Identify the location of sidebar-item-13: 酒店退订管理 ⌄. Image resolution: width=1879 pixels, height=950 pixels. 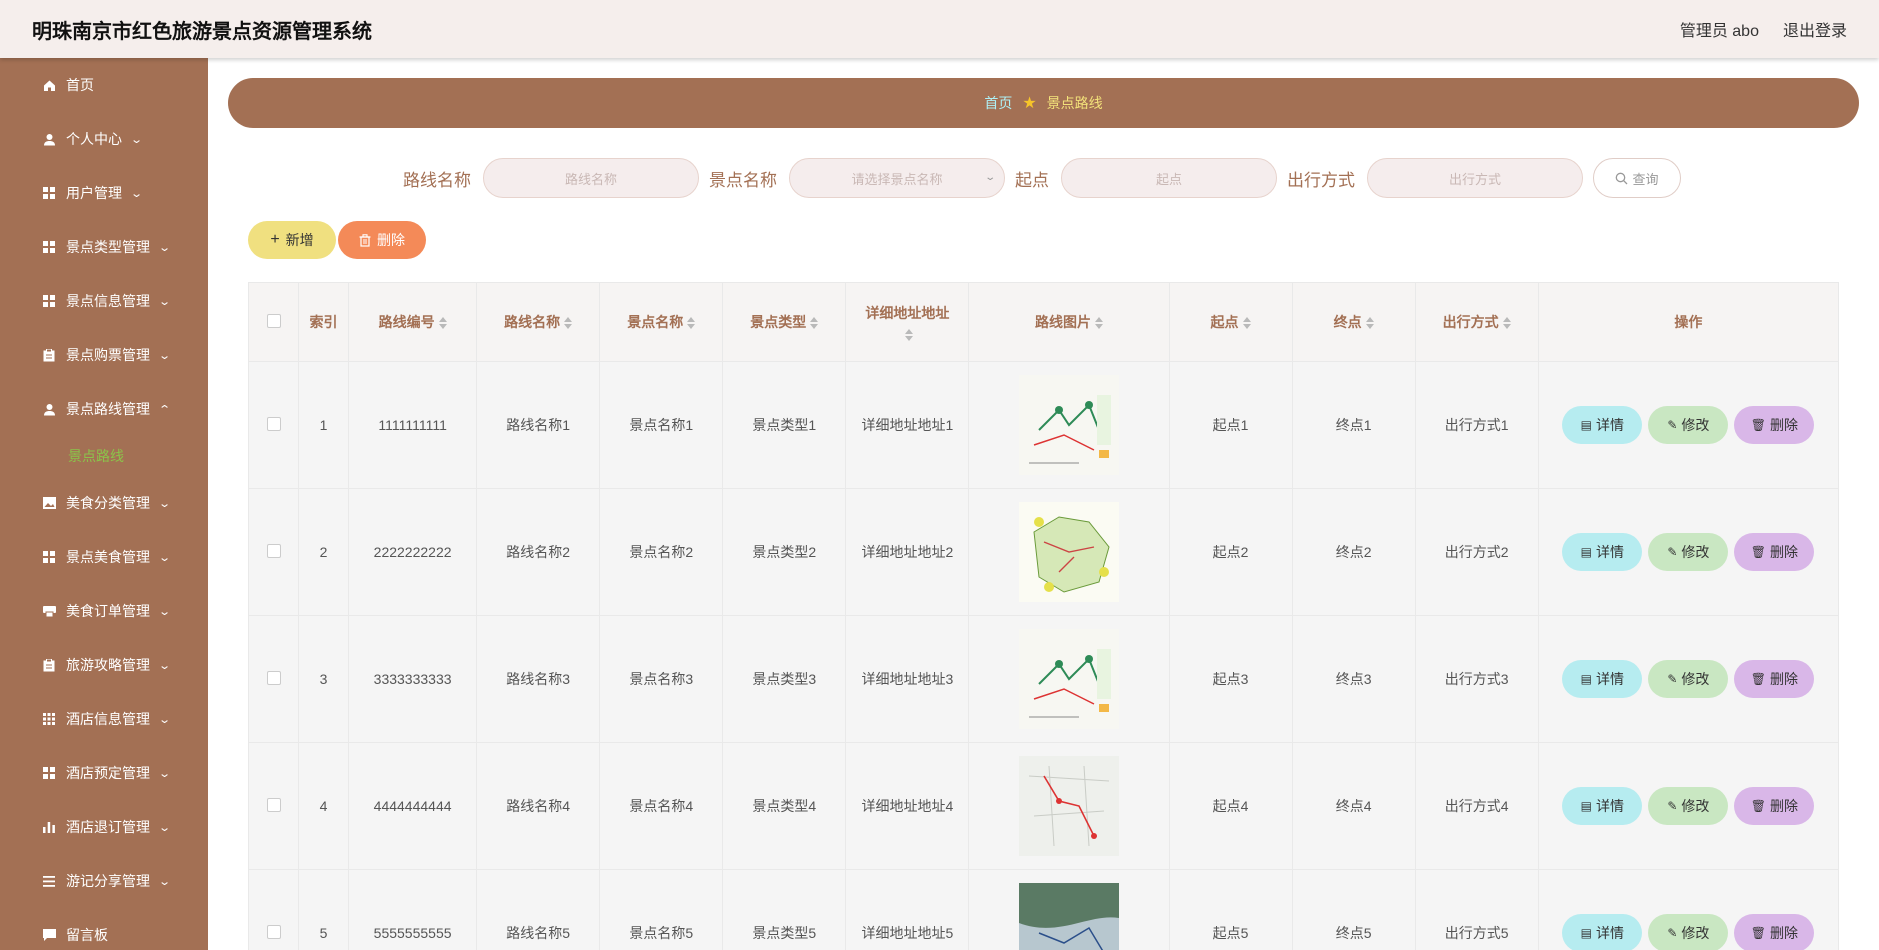
(104, 827).